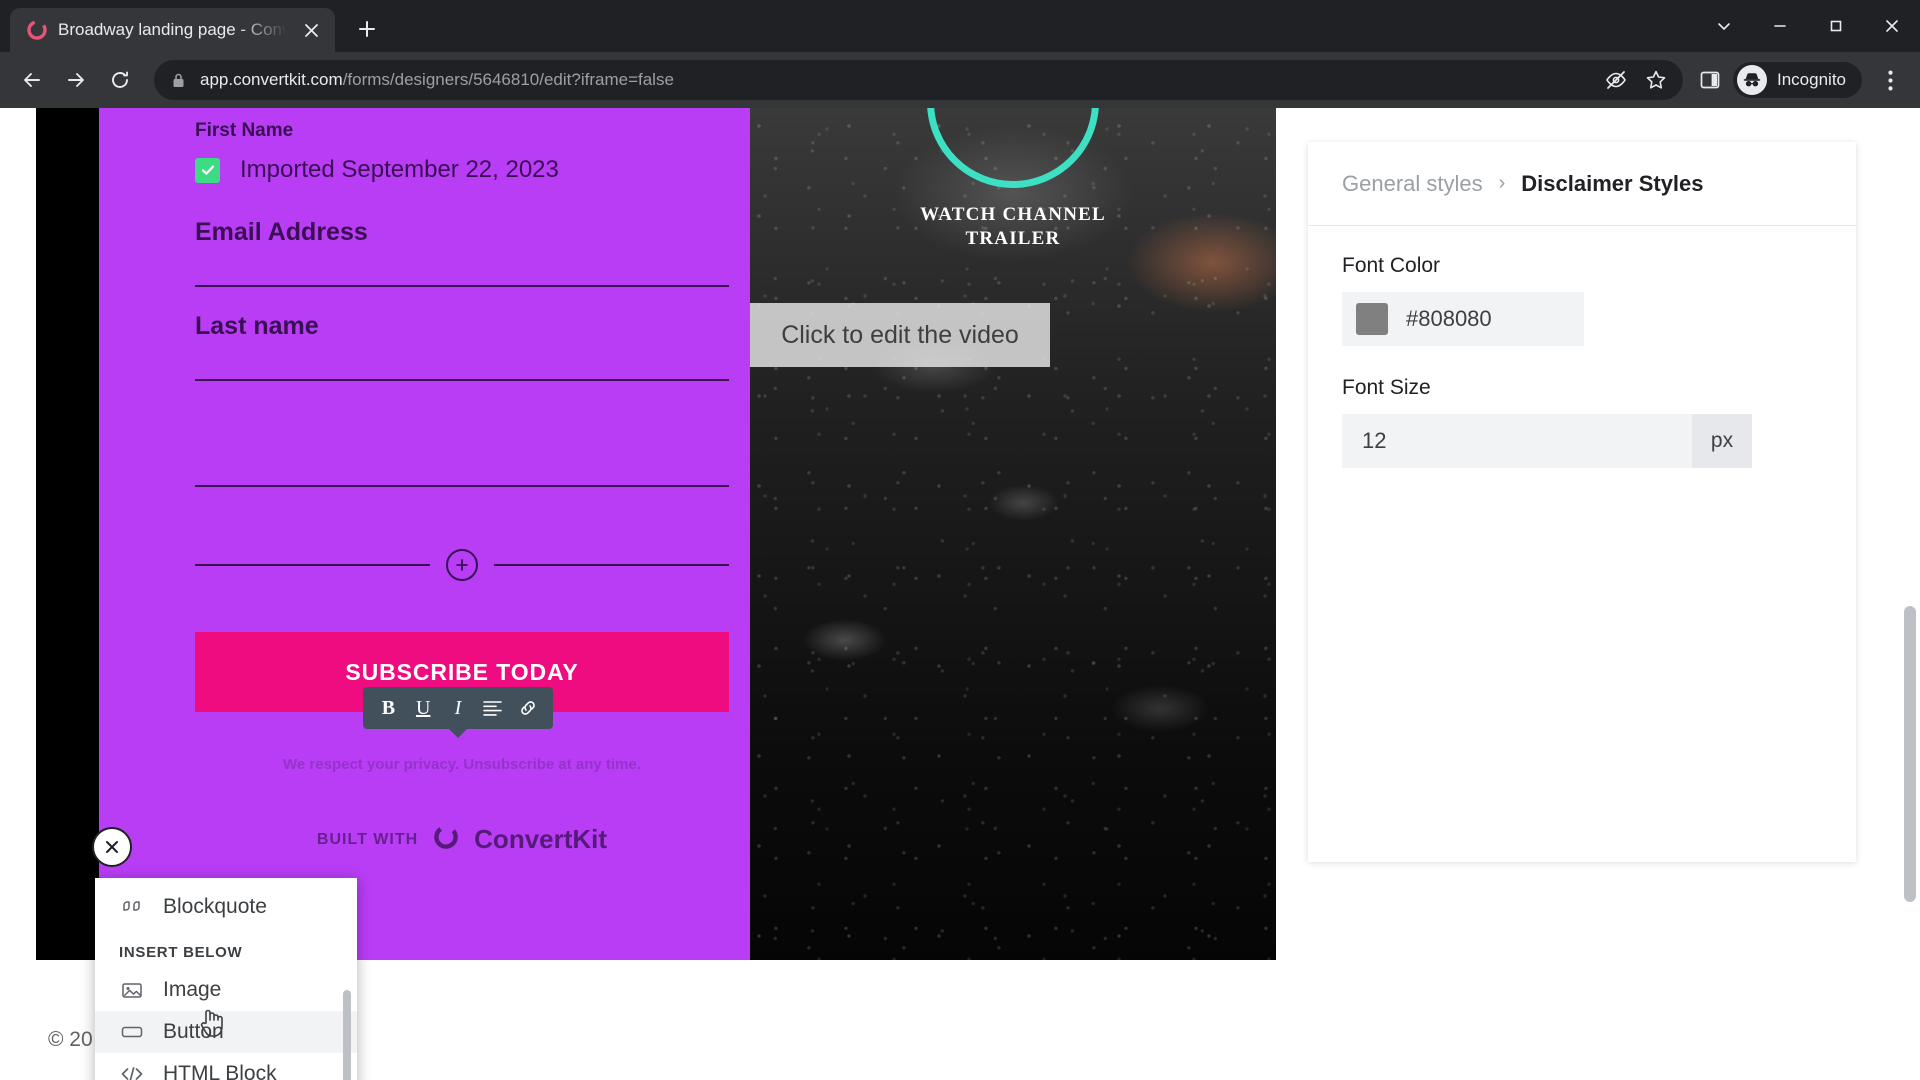 The height and width of the screenshot is (1080, 1920). Describe the element at coordinates (1449, 318) in the screenshot. I see `font-color-value: #808080` at that location.